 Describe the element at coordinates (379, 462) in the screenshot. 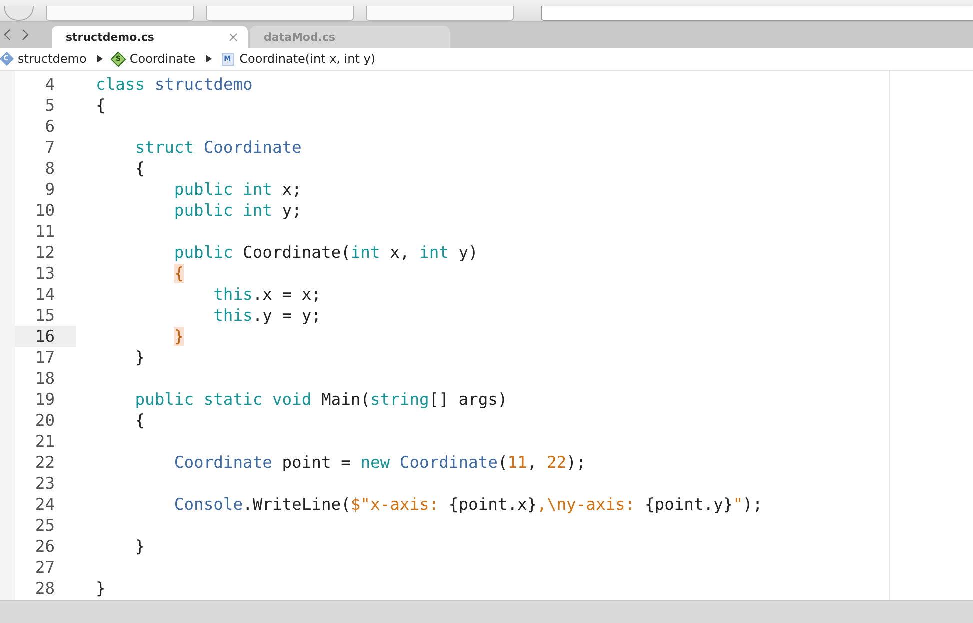

I see `code-line: Coordinate point = new Coordinate(11, 22);` at that location.